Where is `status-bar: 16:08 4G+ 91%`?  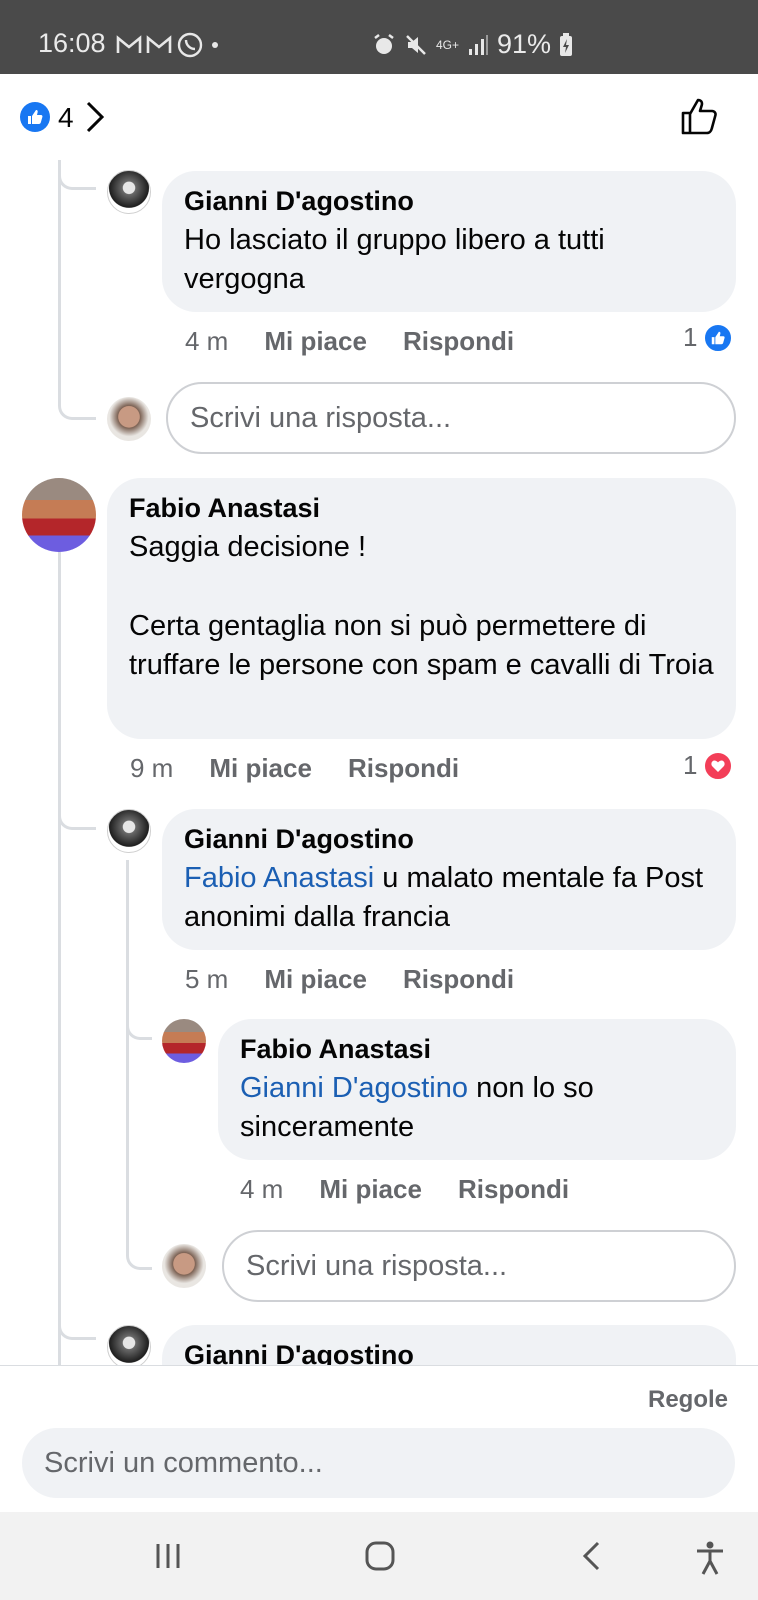 status-bar: 16:08 4G+ 91% is located at coordinates (379, 37).